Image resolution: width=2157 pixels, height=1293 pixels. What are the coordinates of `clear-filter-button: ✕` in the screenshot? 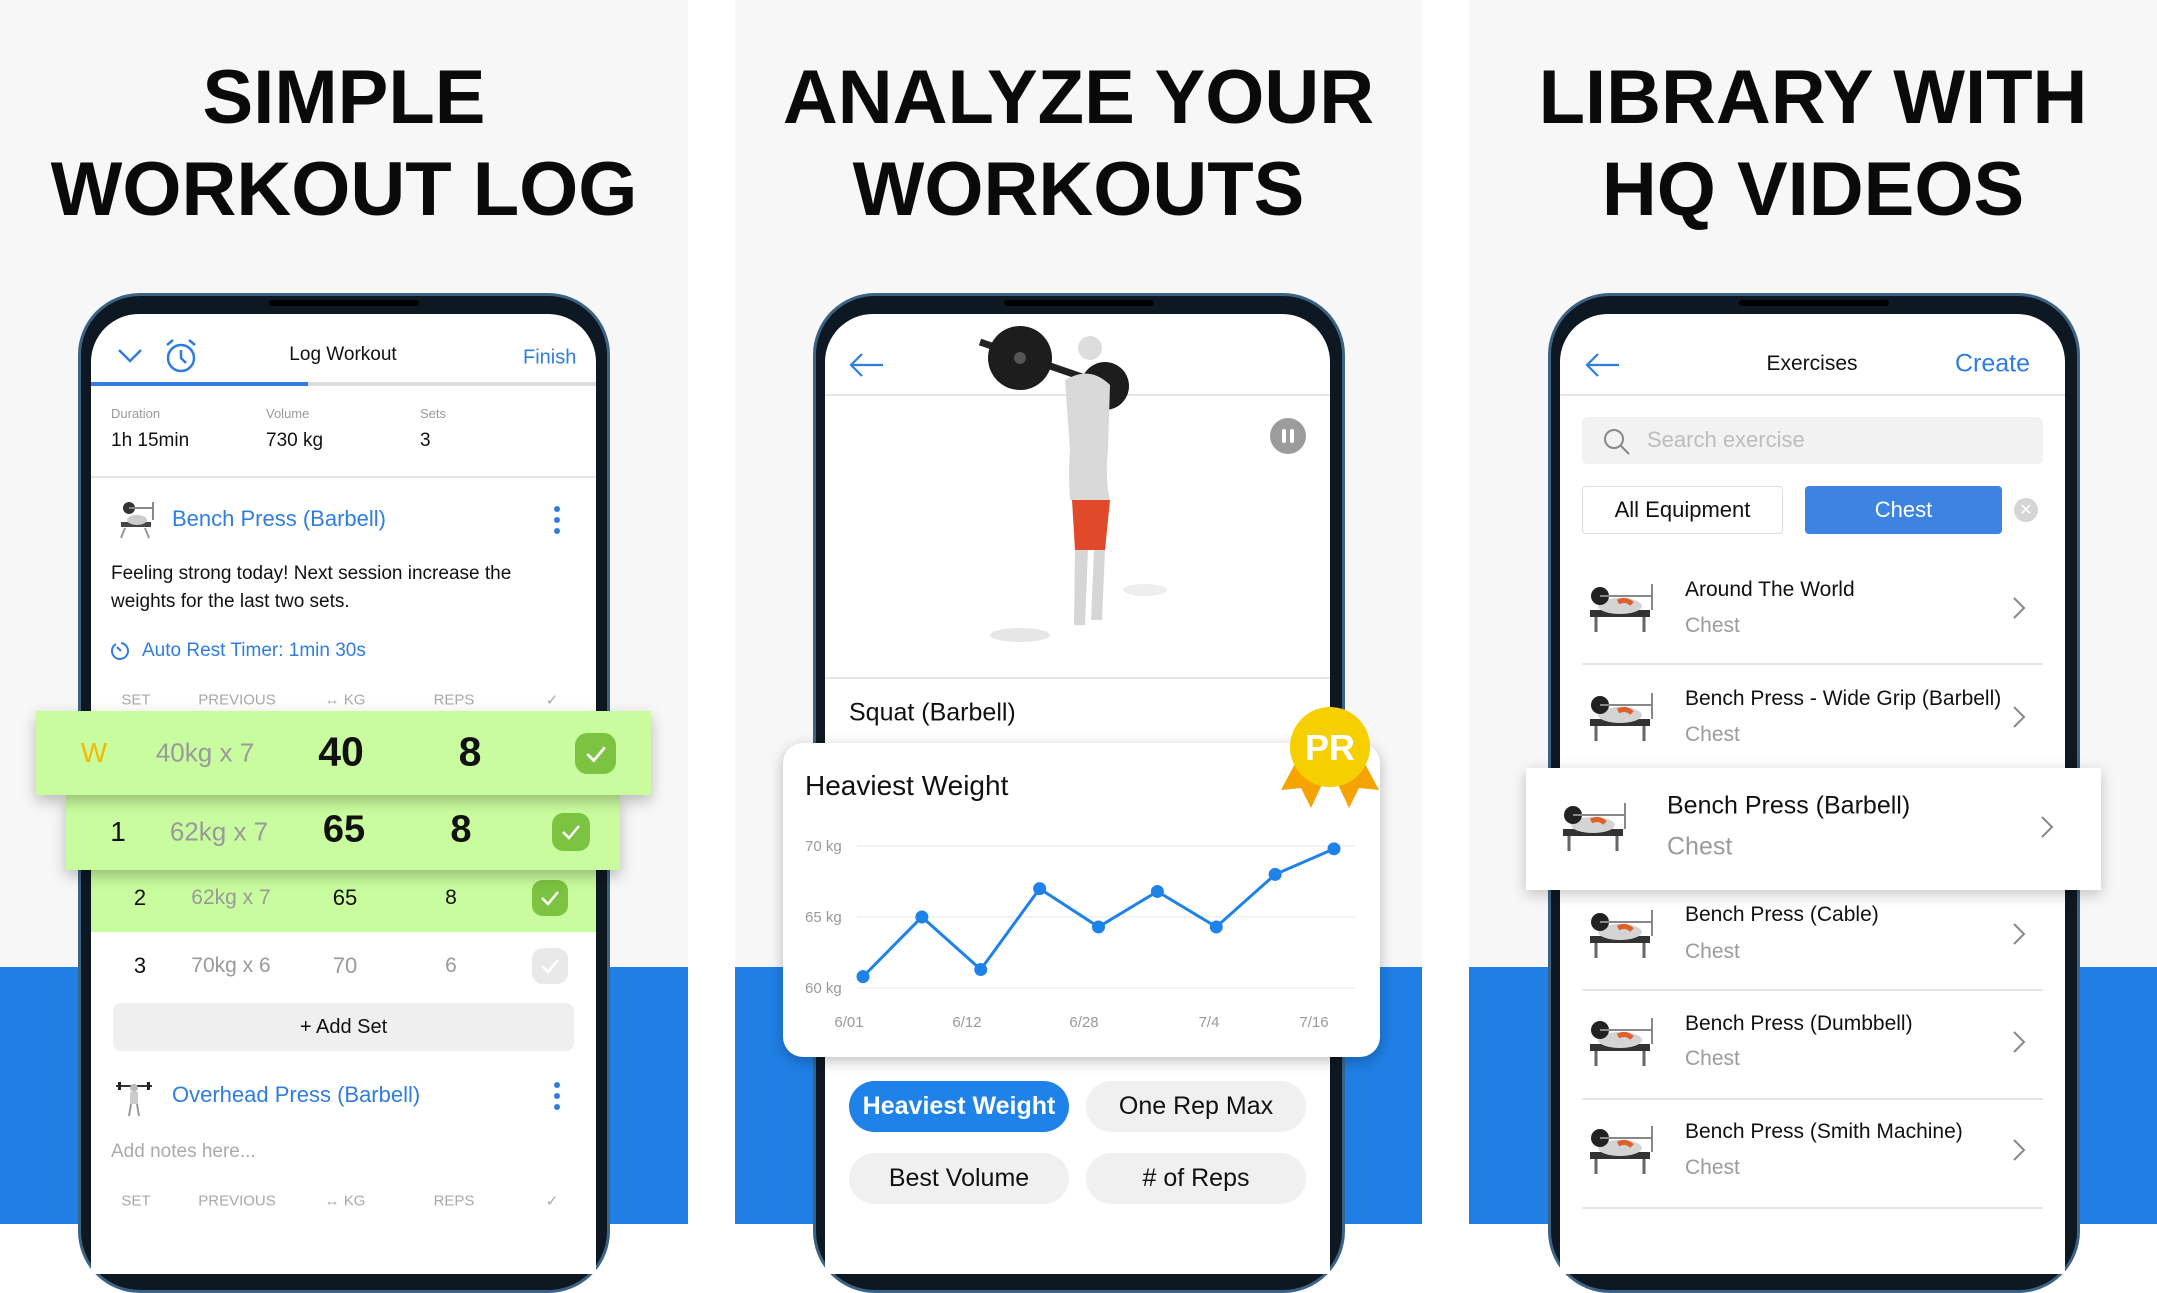 It's located at (2026, 510).